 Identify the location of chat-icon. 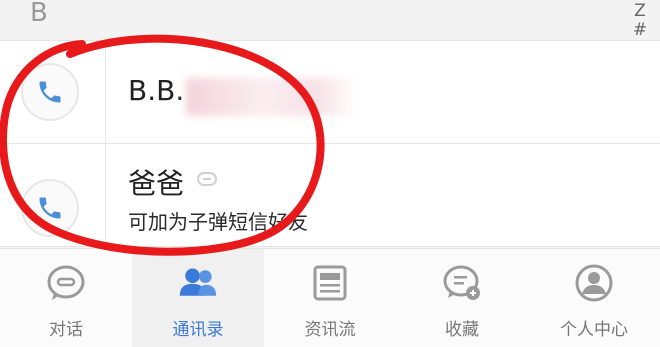
(66, 283).